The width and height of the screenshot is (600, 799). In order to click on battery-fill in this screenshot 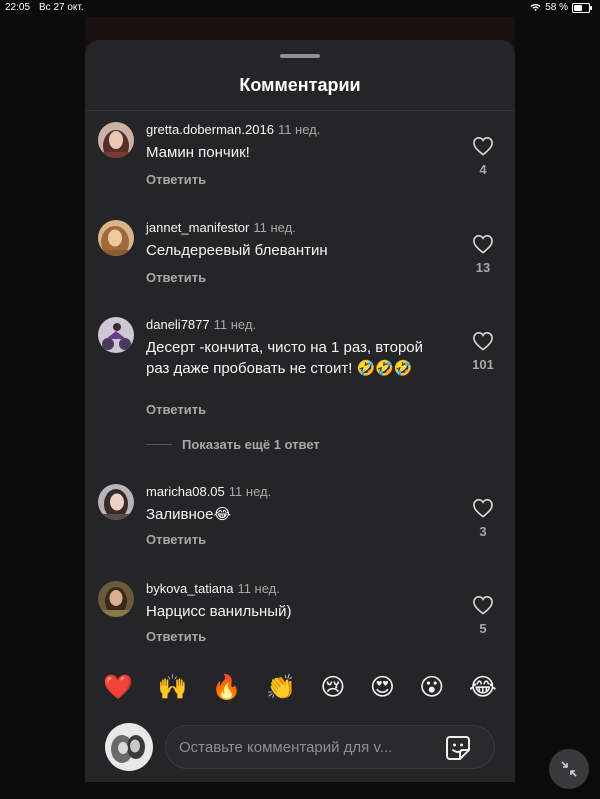, I will do `click(578, 7)`.